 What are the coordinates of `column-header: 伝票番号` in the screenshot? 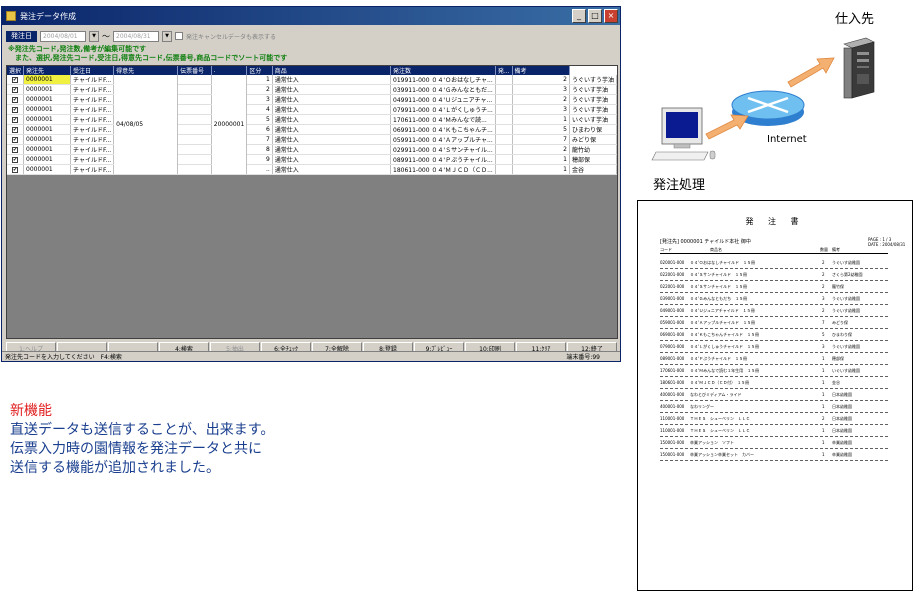 It's located at (194, 70).